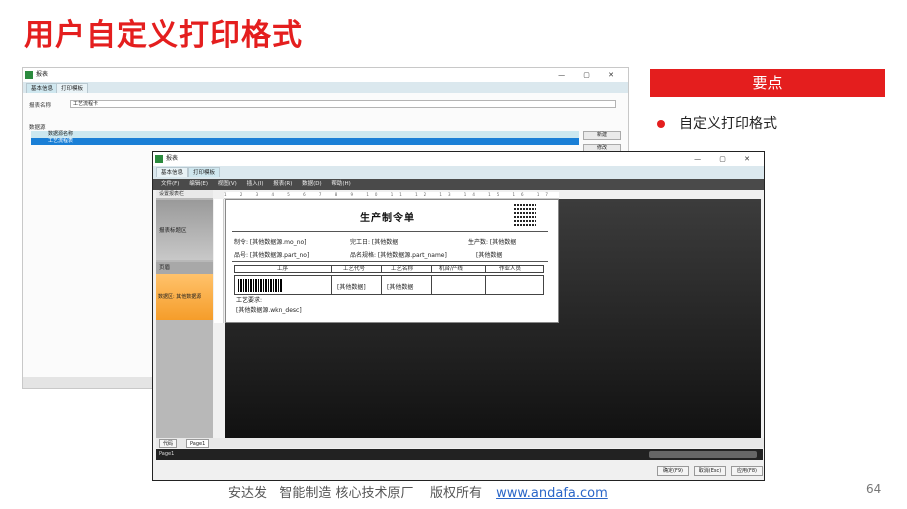 The height and width of the screenshot is (509, 907). I want to click on band-panel-caption: 设置报表栏, so click(184, 194).